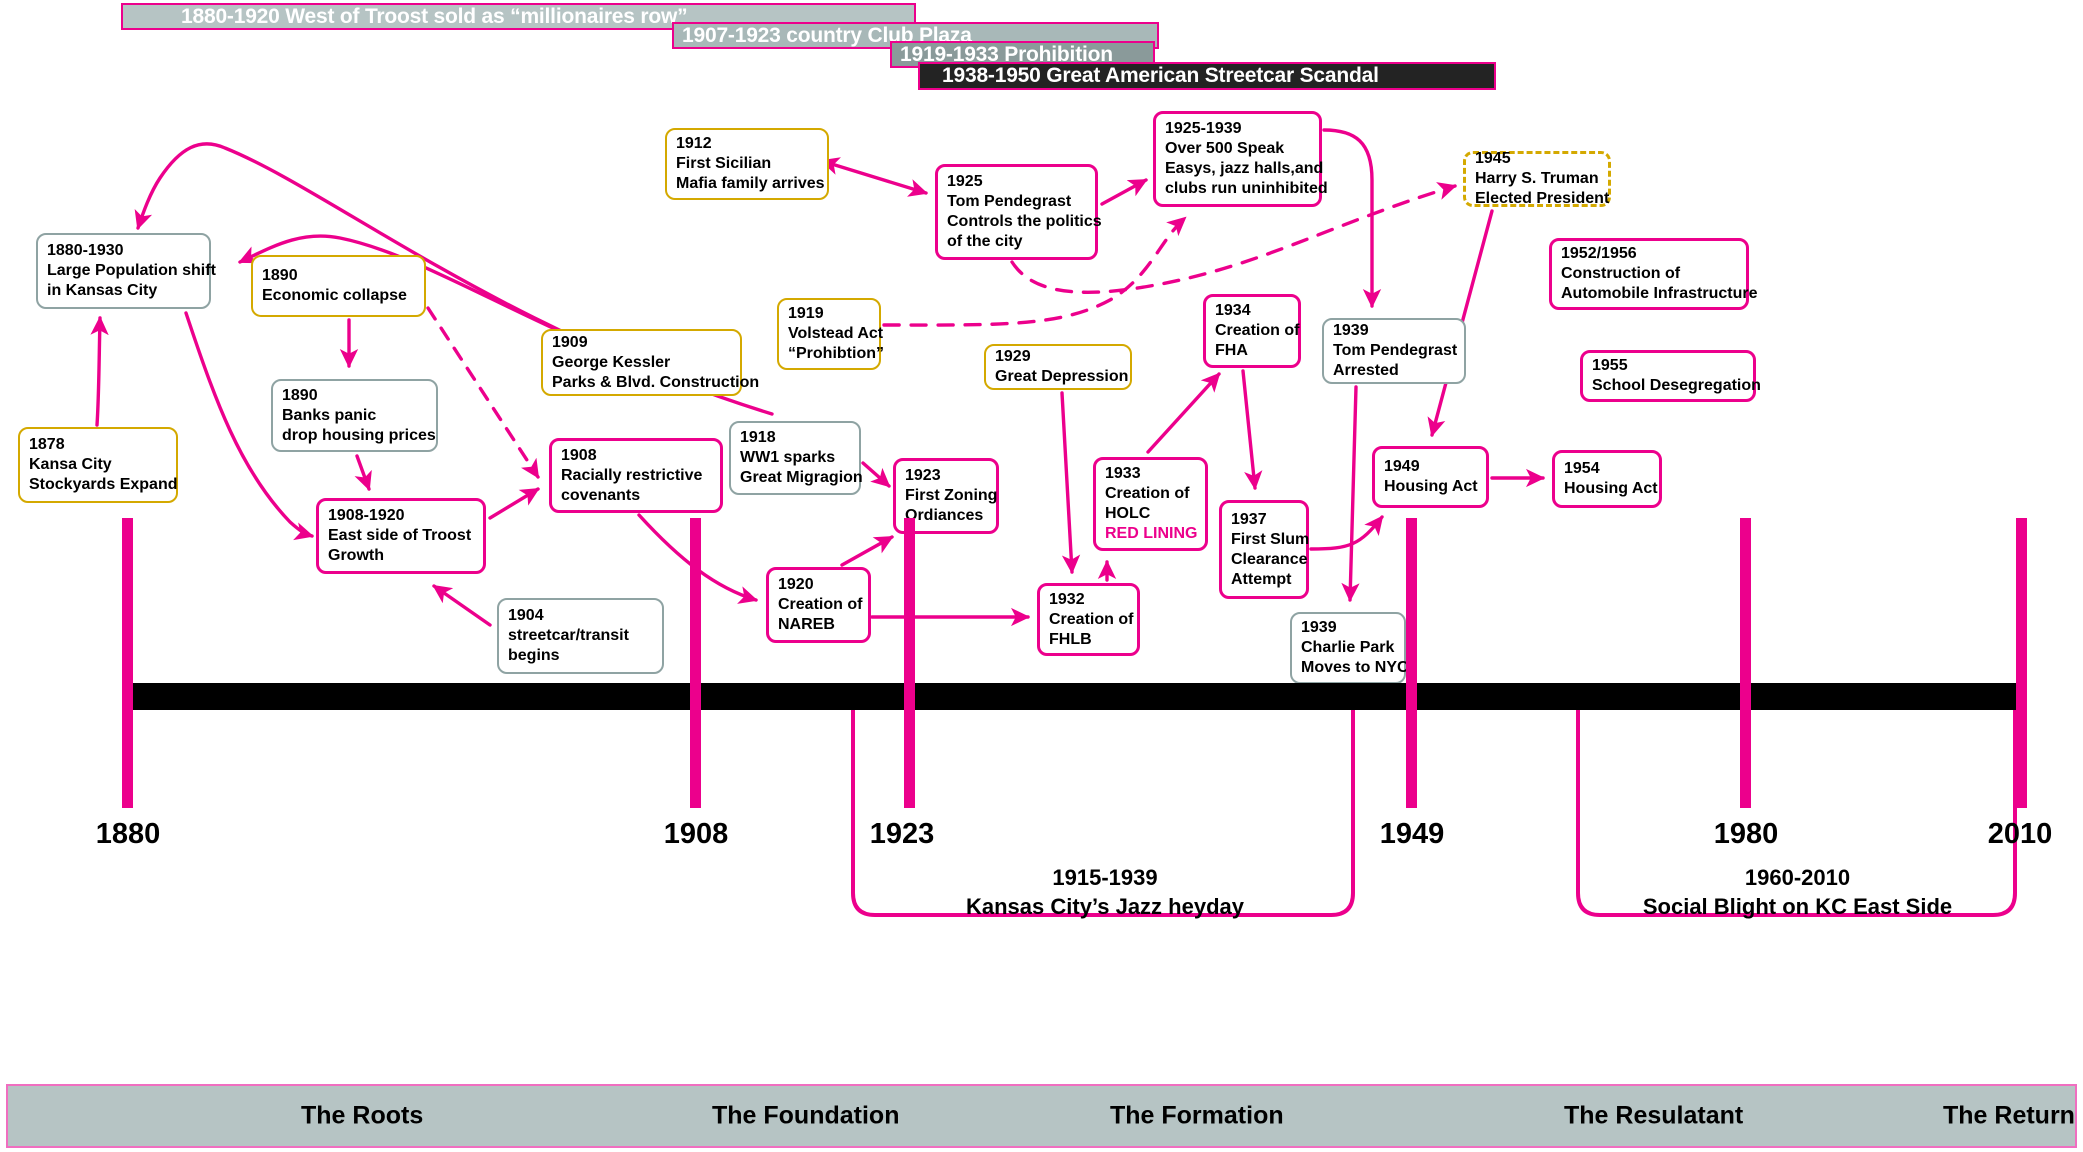  I want to click on event-box-line: Racially restrictive, so click(632, 475).